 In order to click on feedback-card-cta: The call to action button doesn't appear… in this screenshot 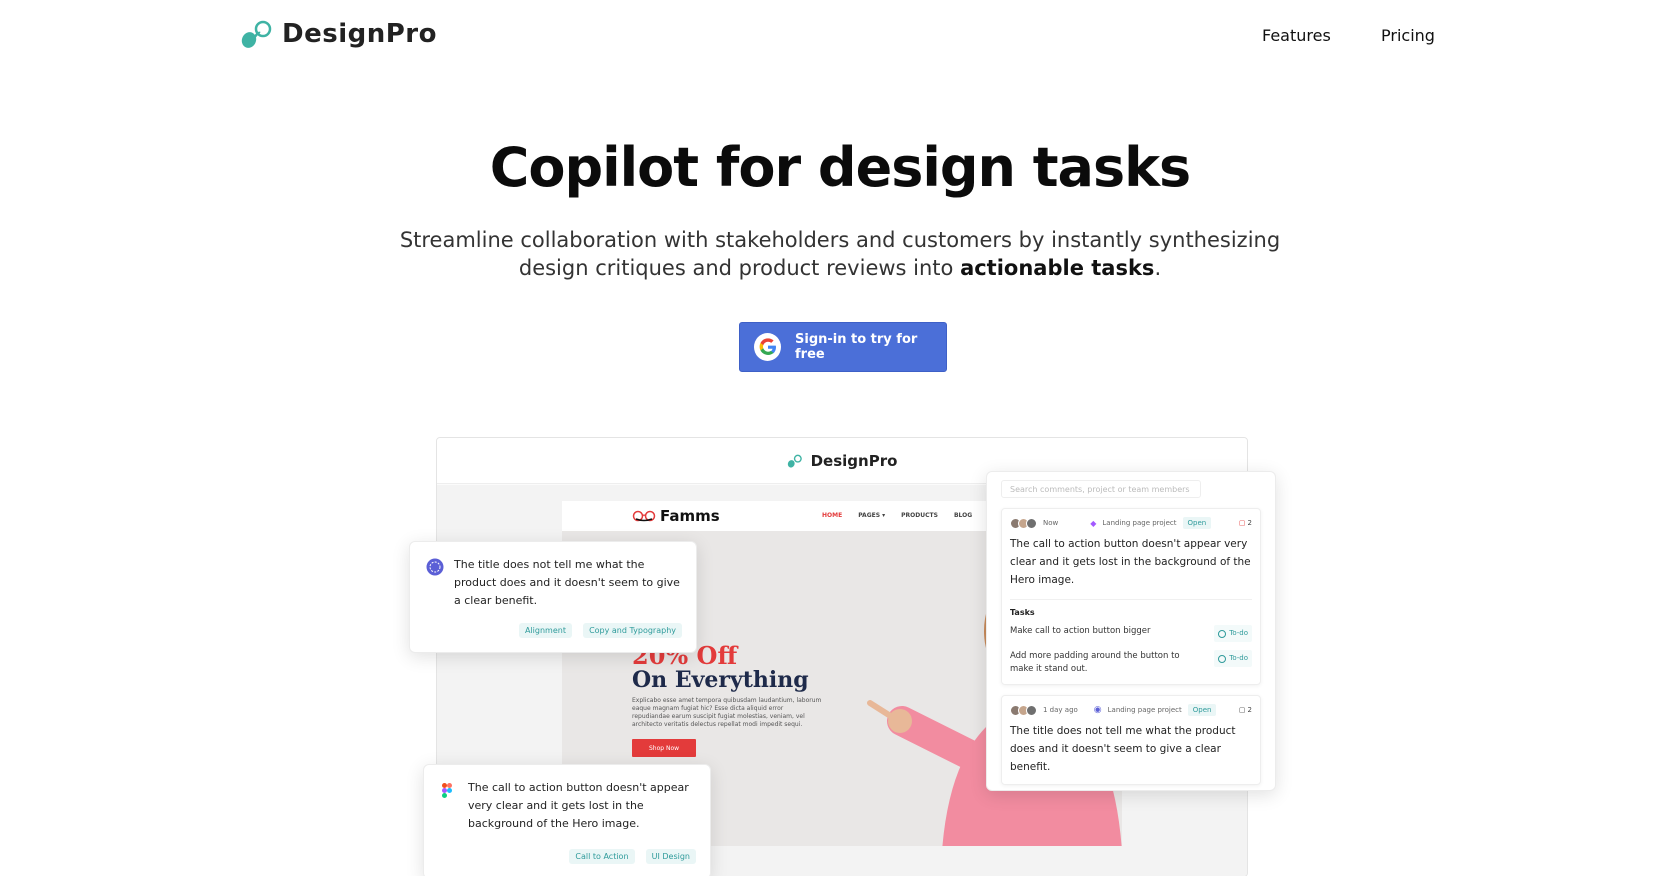, I will do `click(567, 820)`.